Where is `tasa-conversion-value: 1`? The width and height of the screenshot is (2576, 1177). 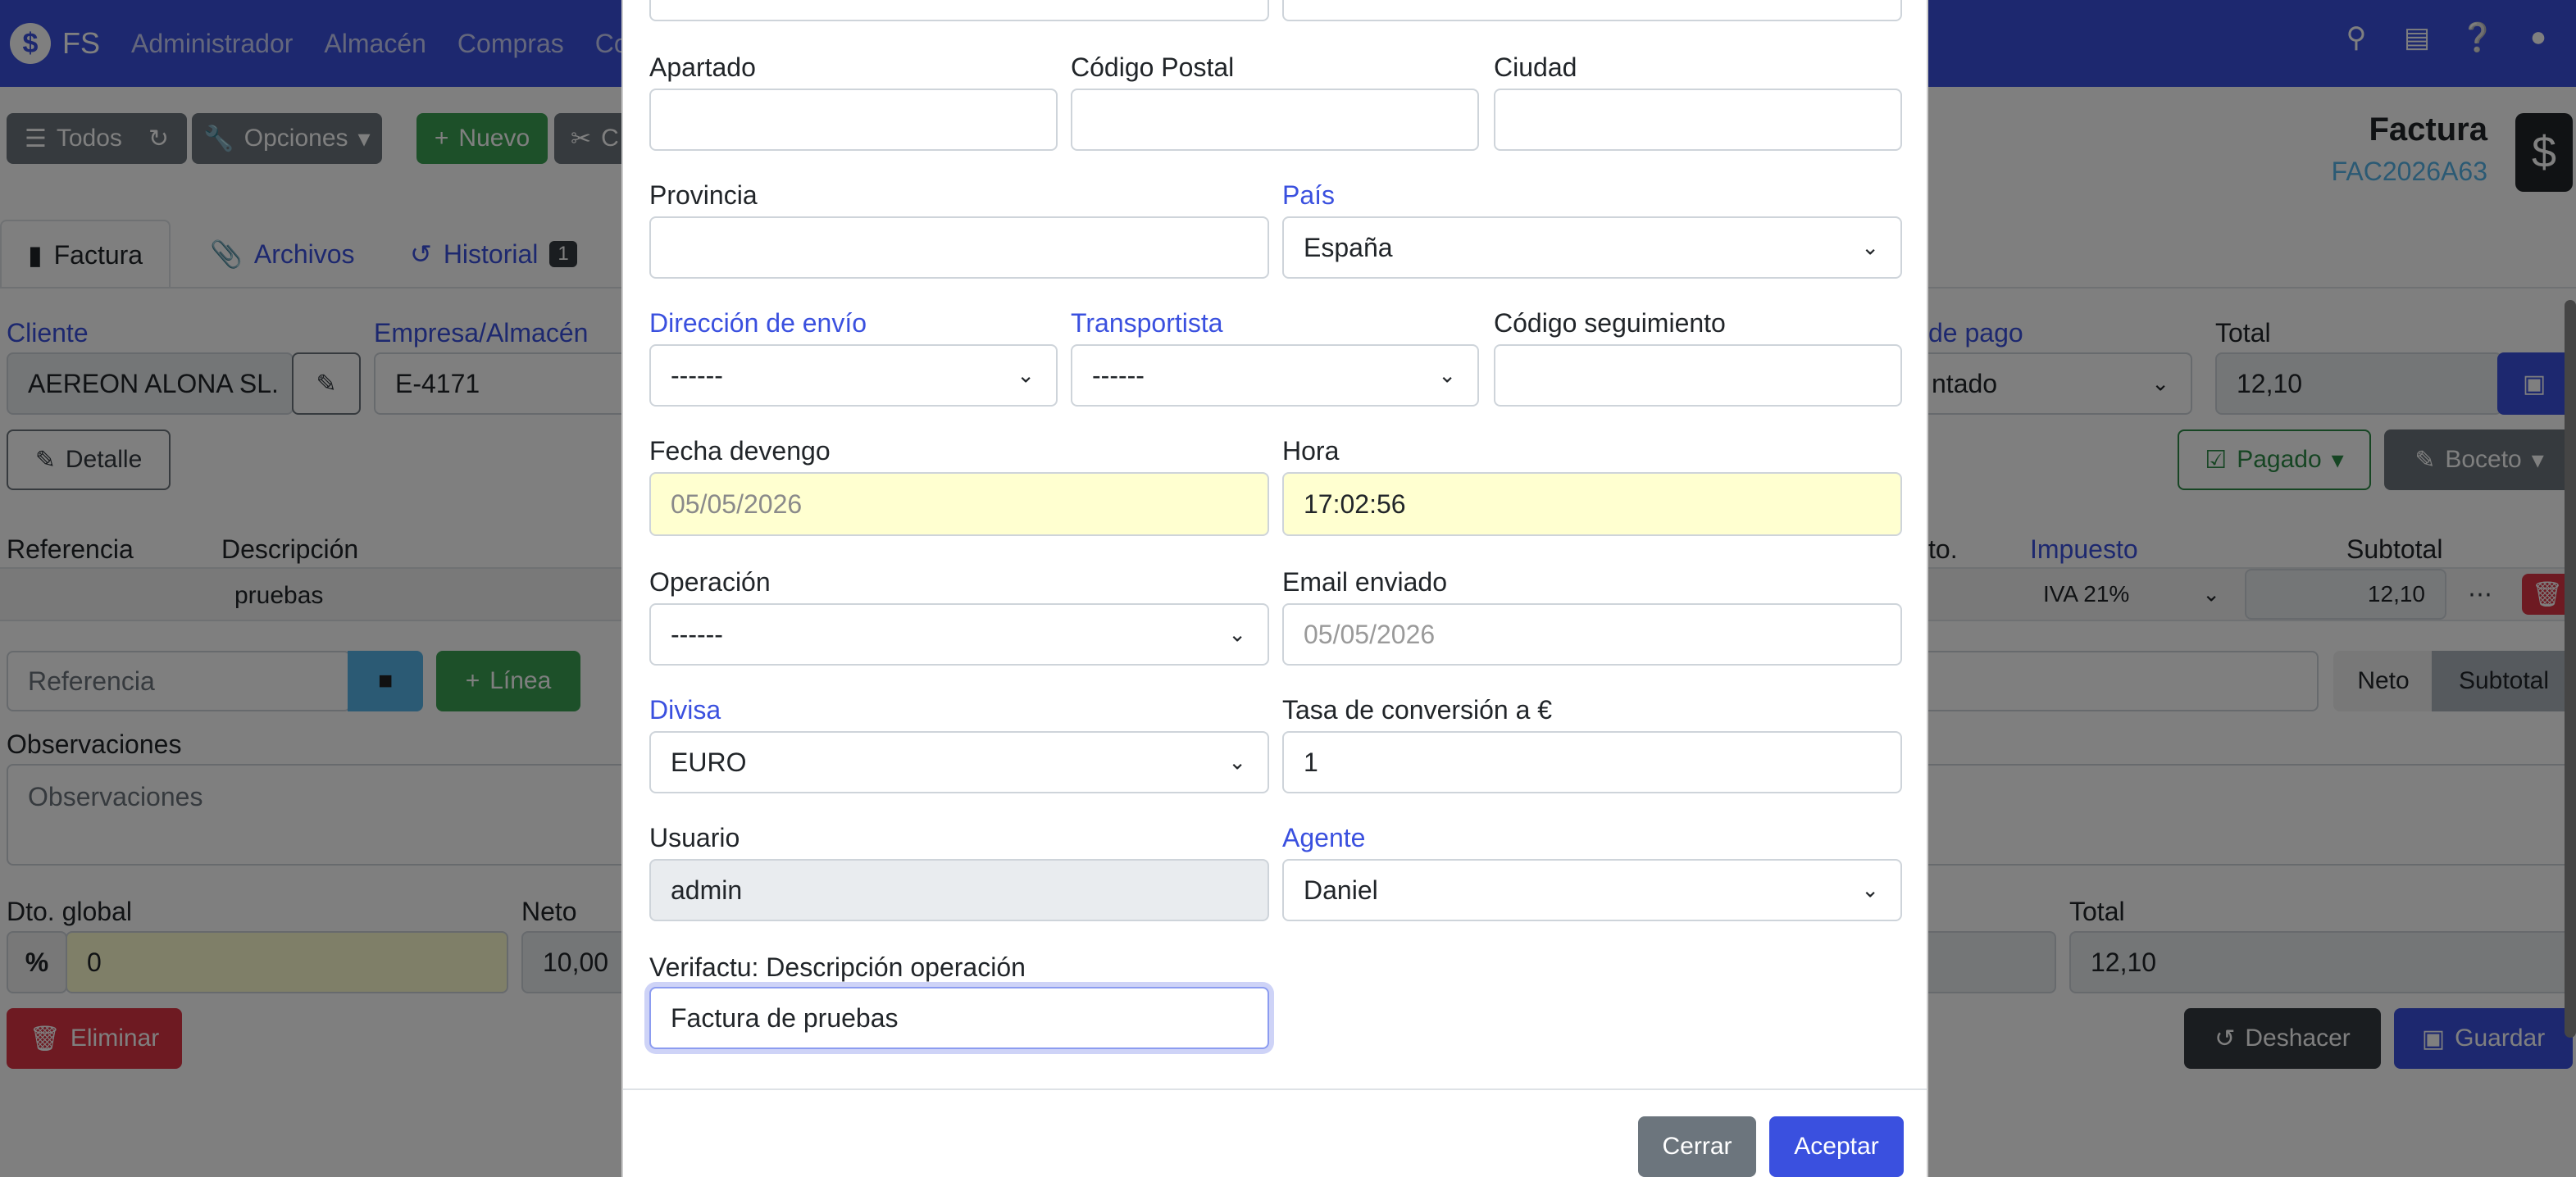
tasa-conversion-value: 1 is located at coordinates (1311, 762).